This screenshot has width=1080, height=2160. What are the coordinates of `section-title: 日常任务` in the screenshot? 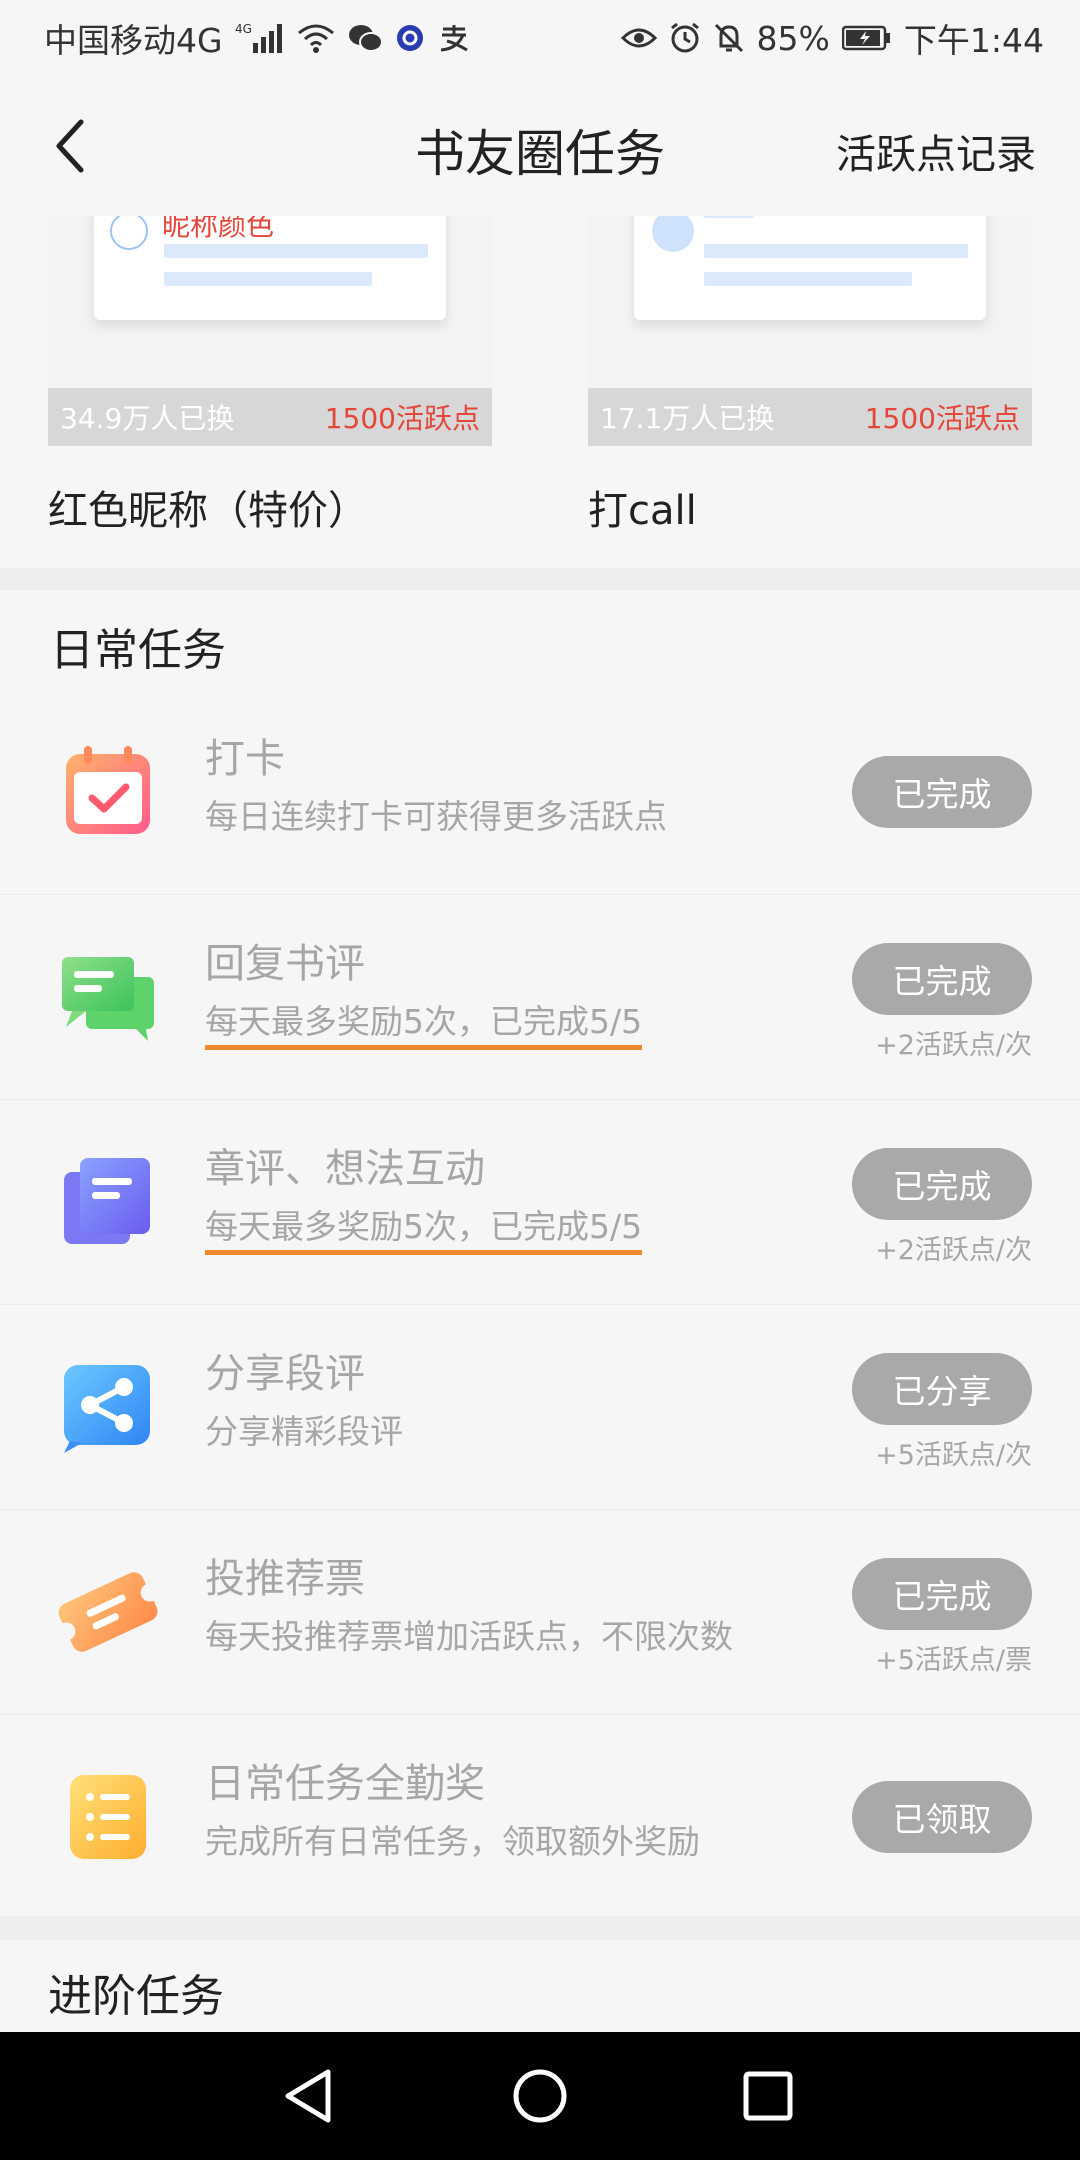 It's located at (138, 650).